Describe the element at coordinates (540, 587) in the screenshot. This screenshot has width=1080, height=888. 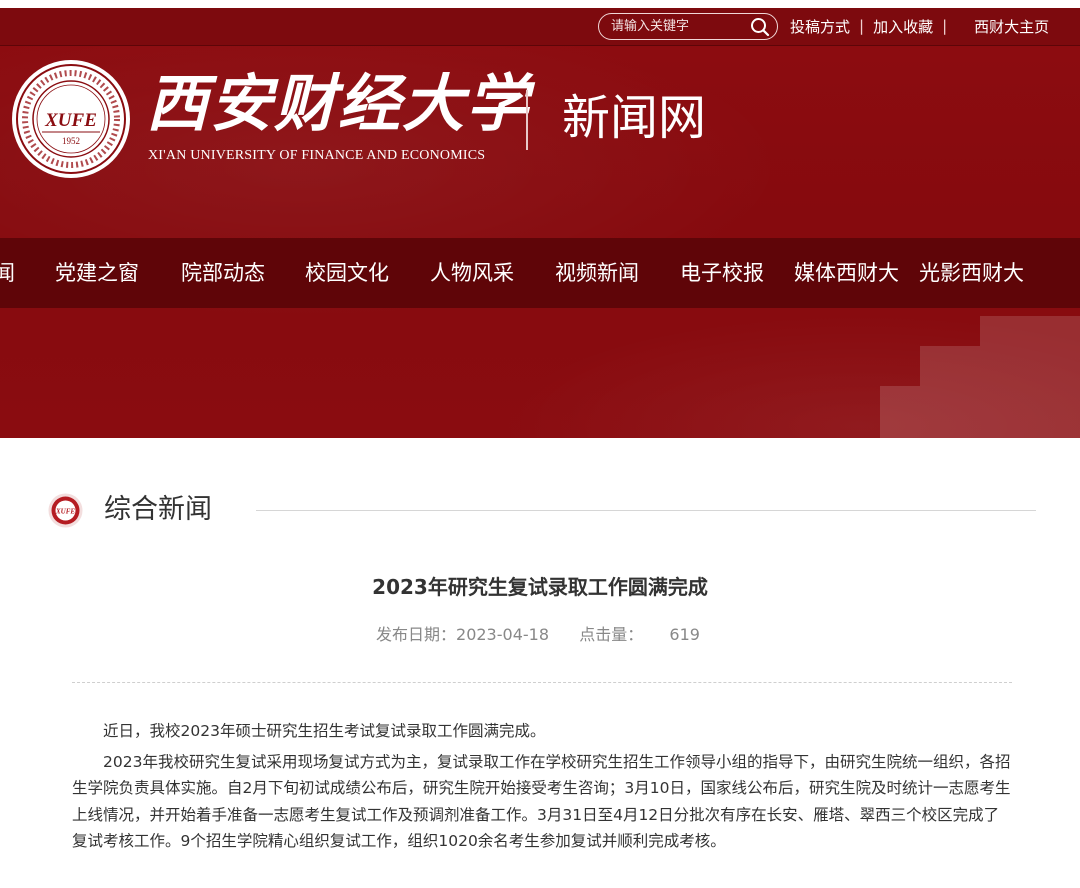
I see `article-title: 2023年研究生复试录取工作圆满完成` at that location.